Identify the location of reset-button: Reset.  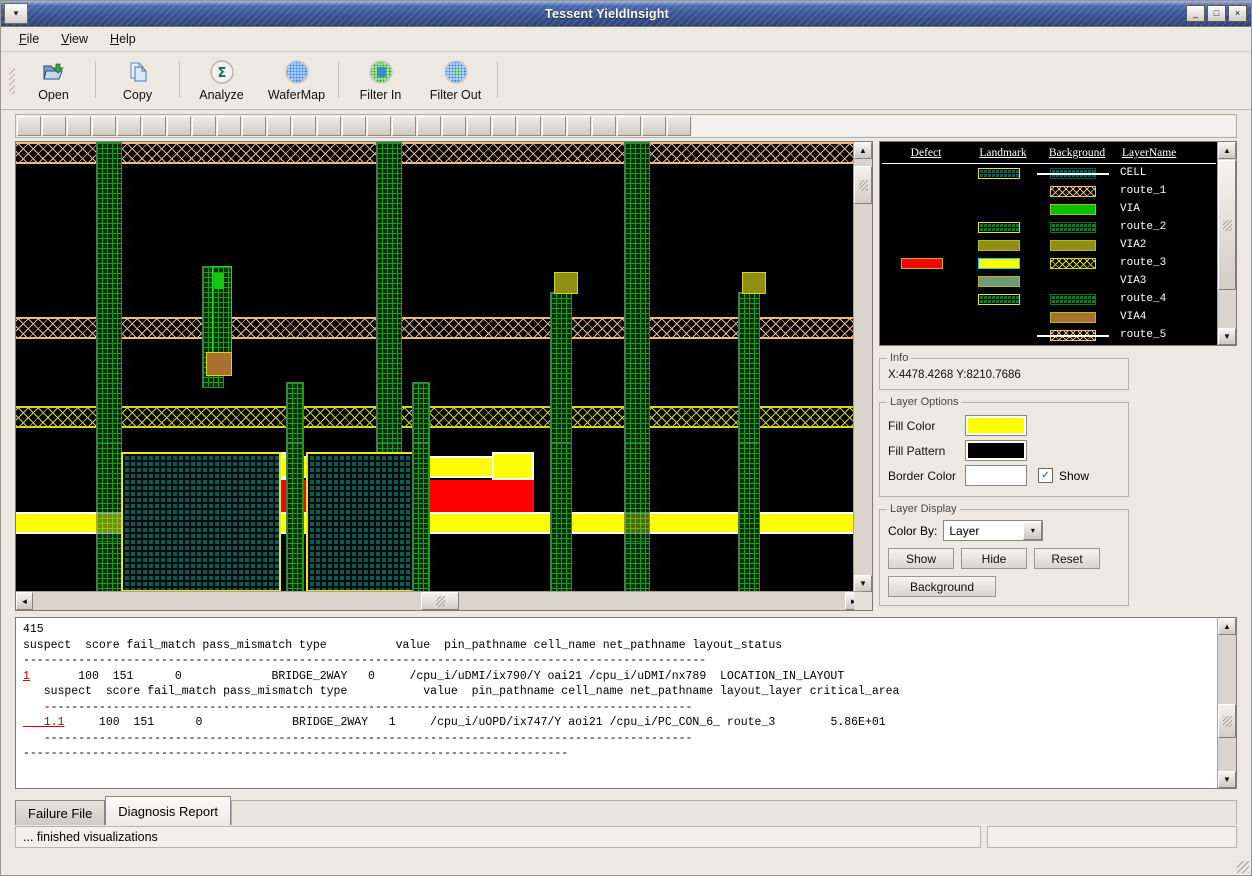
(1067, 558).